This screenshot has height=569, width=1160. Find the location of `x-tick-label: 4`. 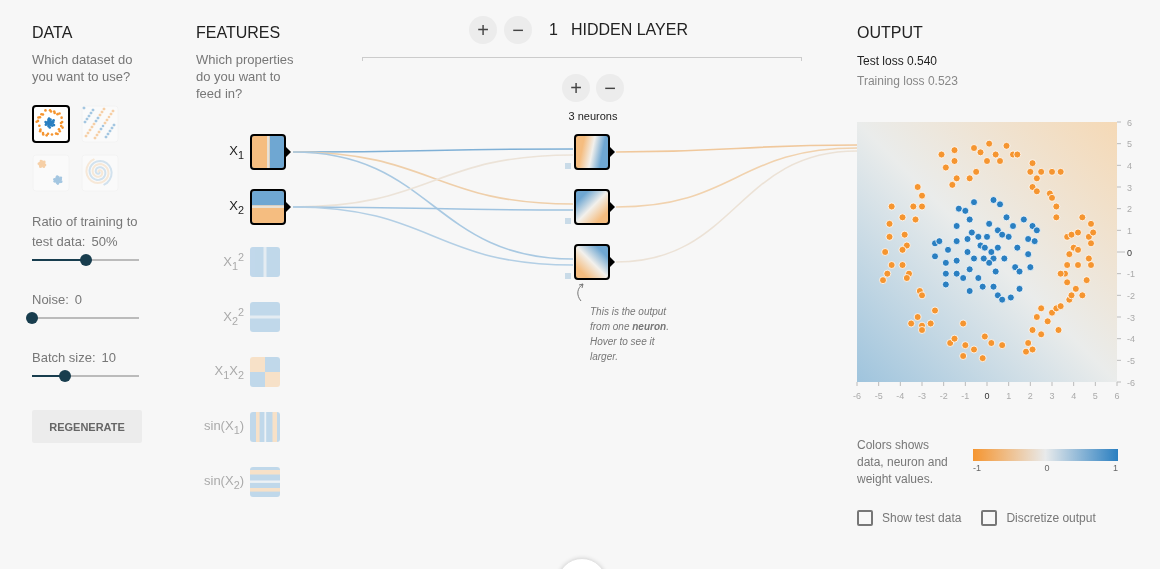

x-tick-label: 4 is located at coordinates (1074, 396).